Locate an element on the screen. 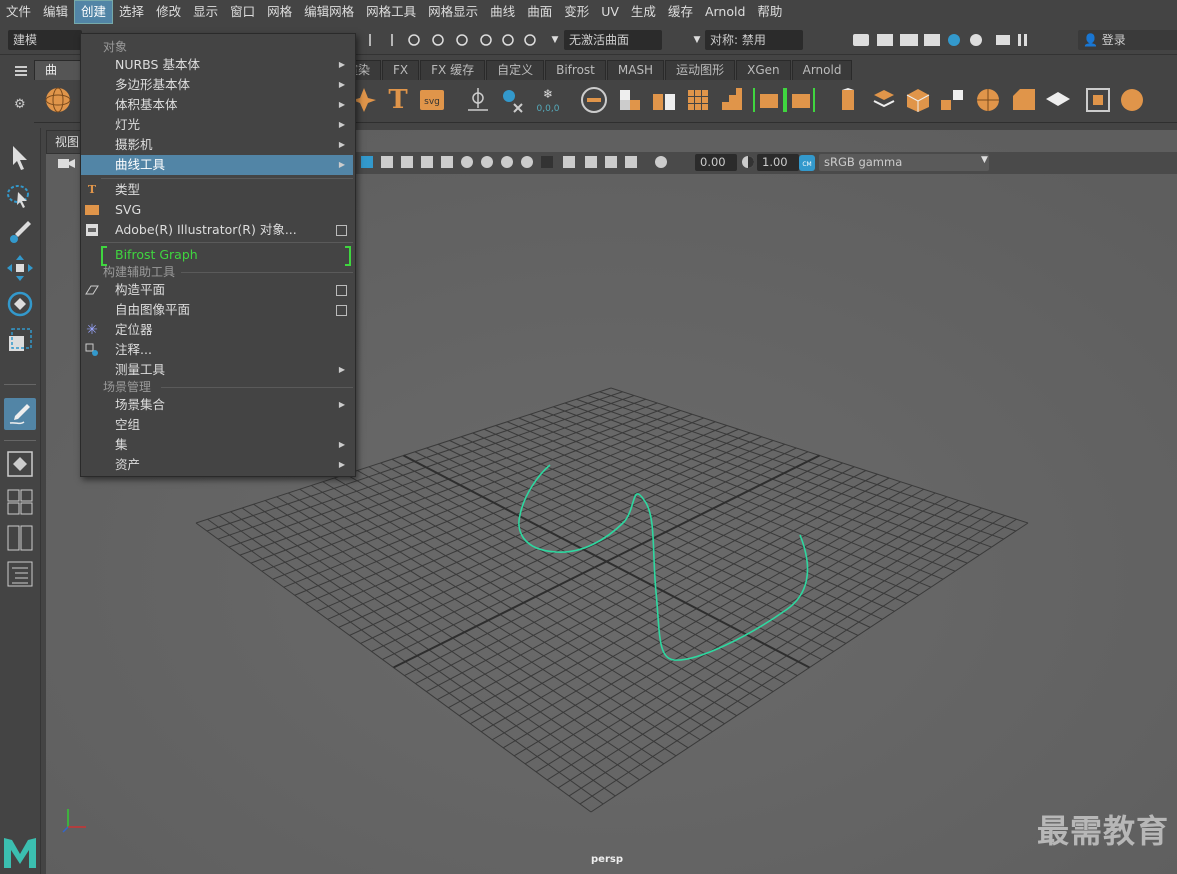 This screenshot has width=1177, height=874. shelf-tab-bifrost: Bifrost is located at coordinates (575, 70).